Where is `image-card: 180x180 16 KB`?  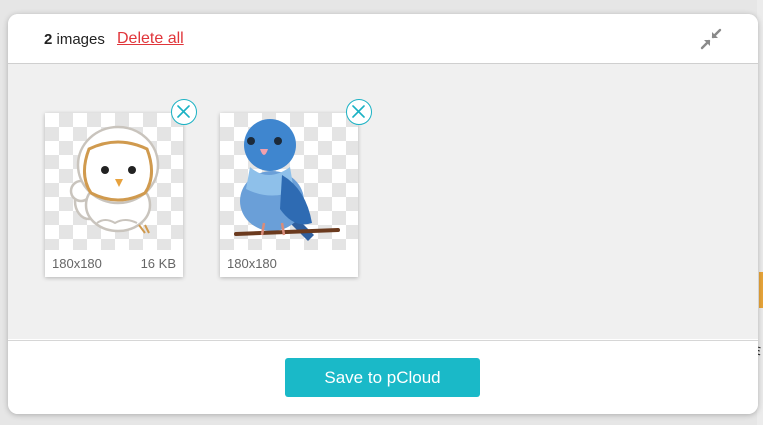
image-card: 180x180 16 KB is located at coordinates (121, 188).